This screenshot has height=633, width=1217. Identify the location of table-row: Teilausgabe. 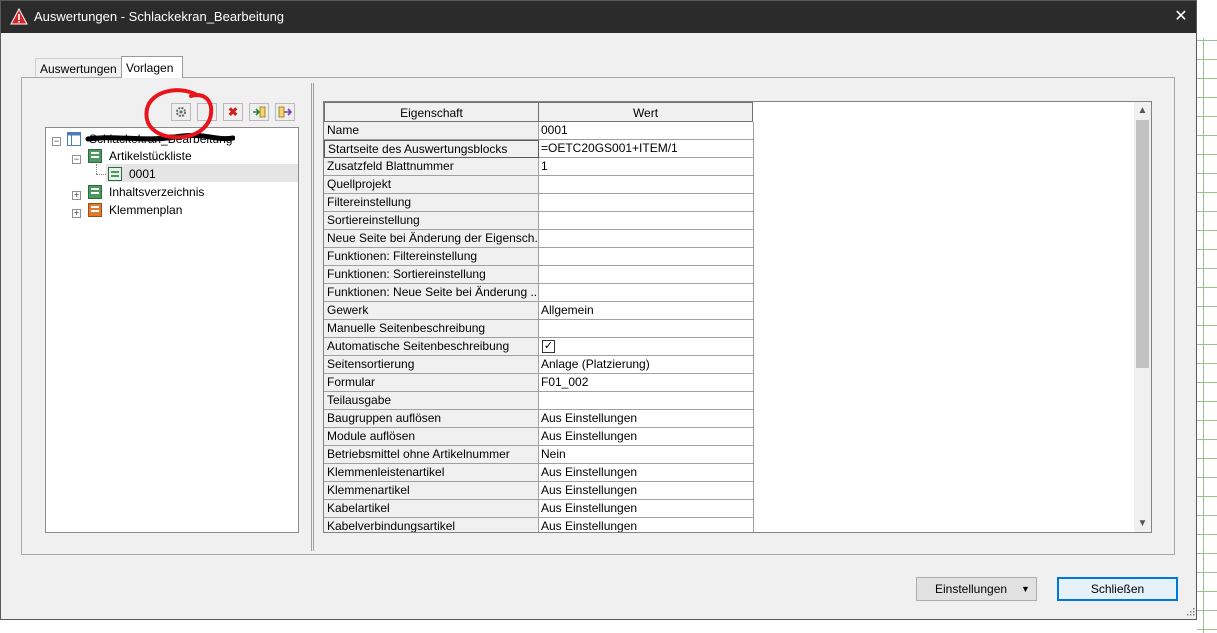
(539, 401).